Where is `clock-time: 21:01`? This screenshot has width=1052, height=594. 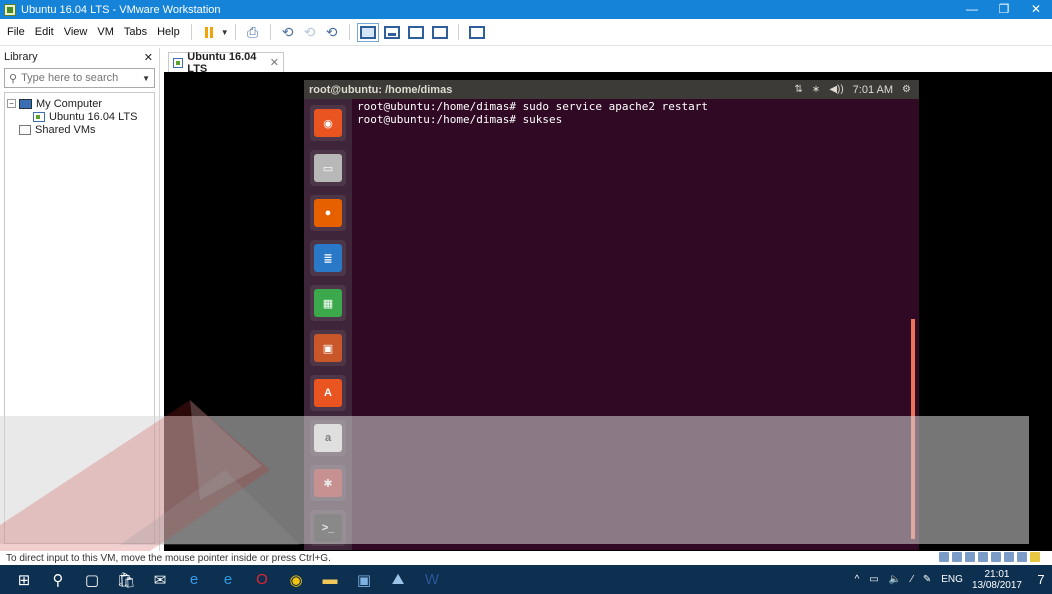
clock-time: 21:01 is located at coordinates (997, 574).